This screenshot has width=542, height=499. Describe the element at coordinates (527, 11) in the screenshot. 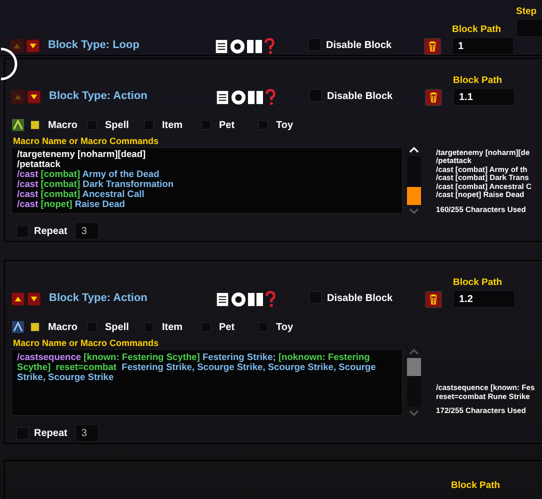

I see `step-label: Step` at that location.